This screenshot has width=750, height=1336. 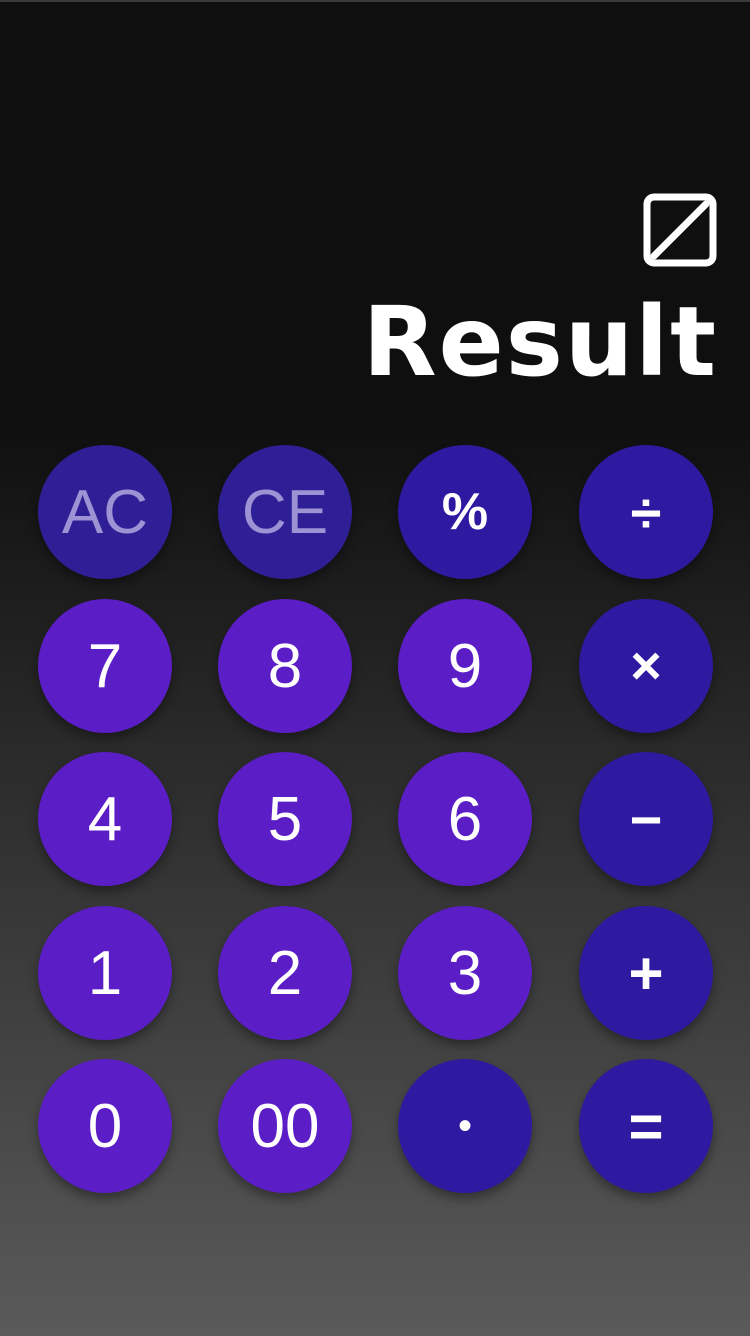 What do you see at coordinates (465, 1126) in the screenshot?
I see `decimal-point-button: •` at bounding box center [465, 1126].